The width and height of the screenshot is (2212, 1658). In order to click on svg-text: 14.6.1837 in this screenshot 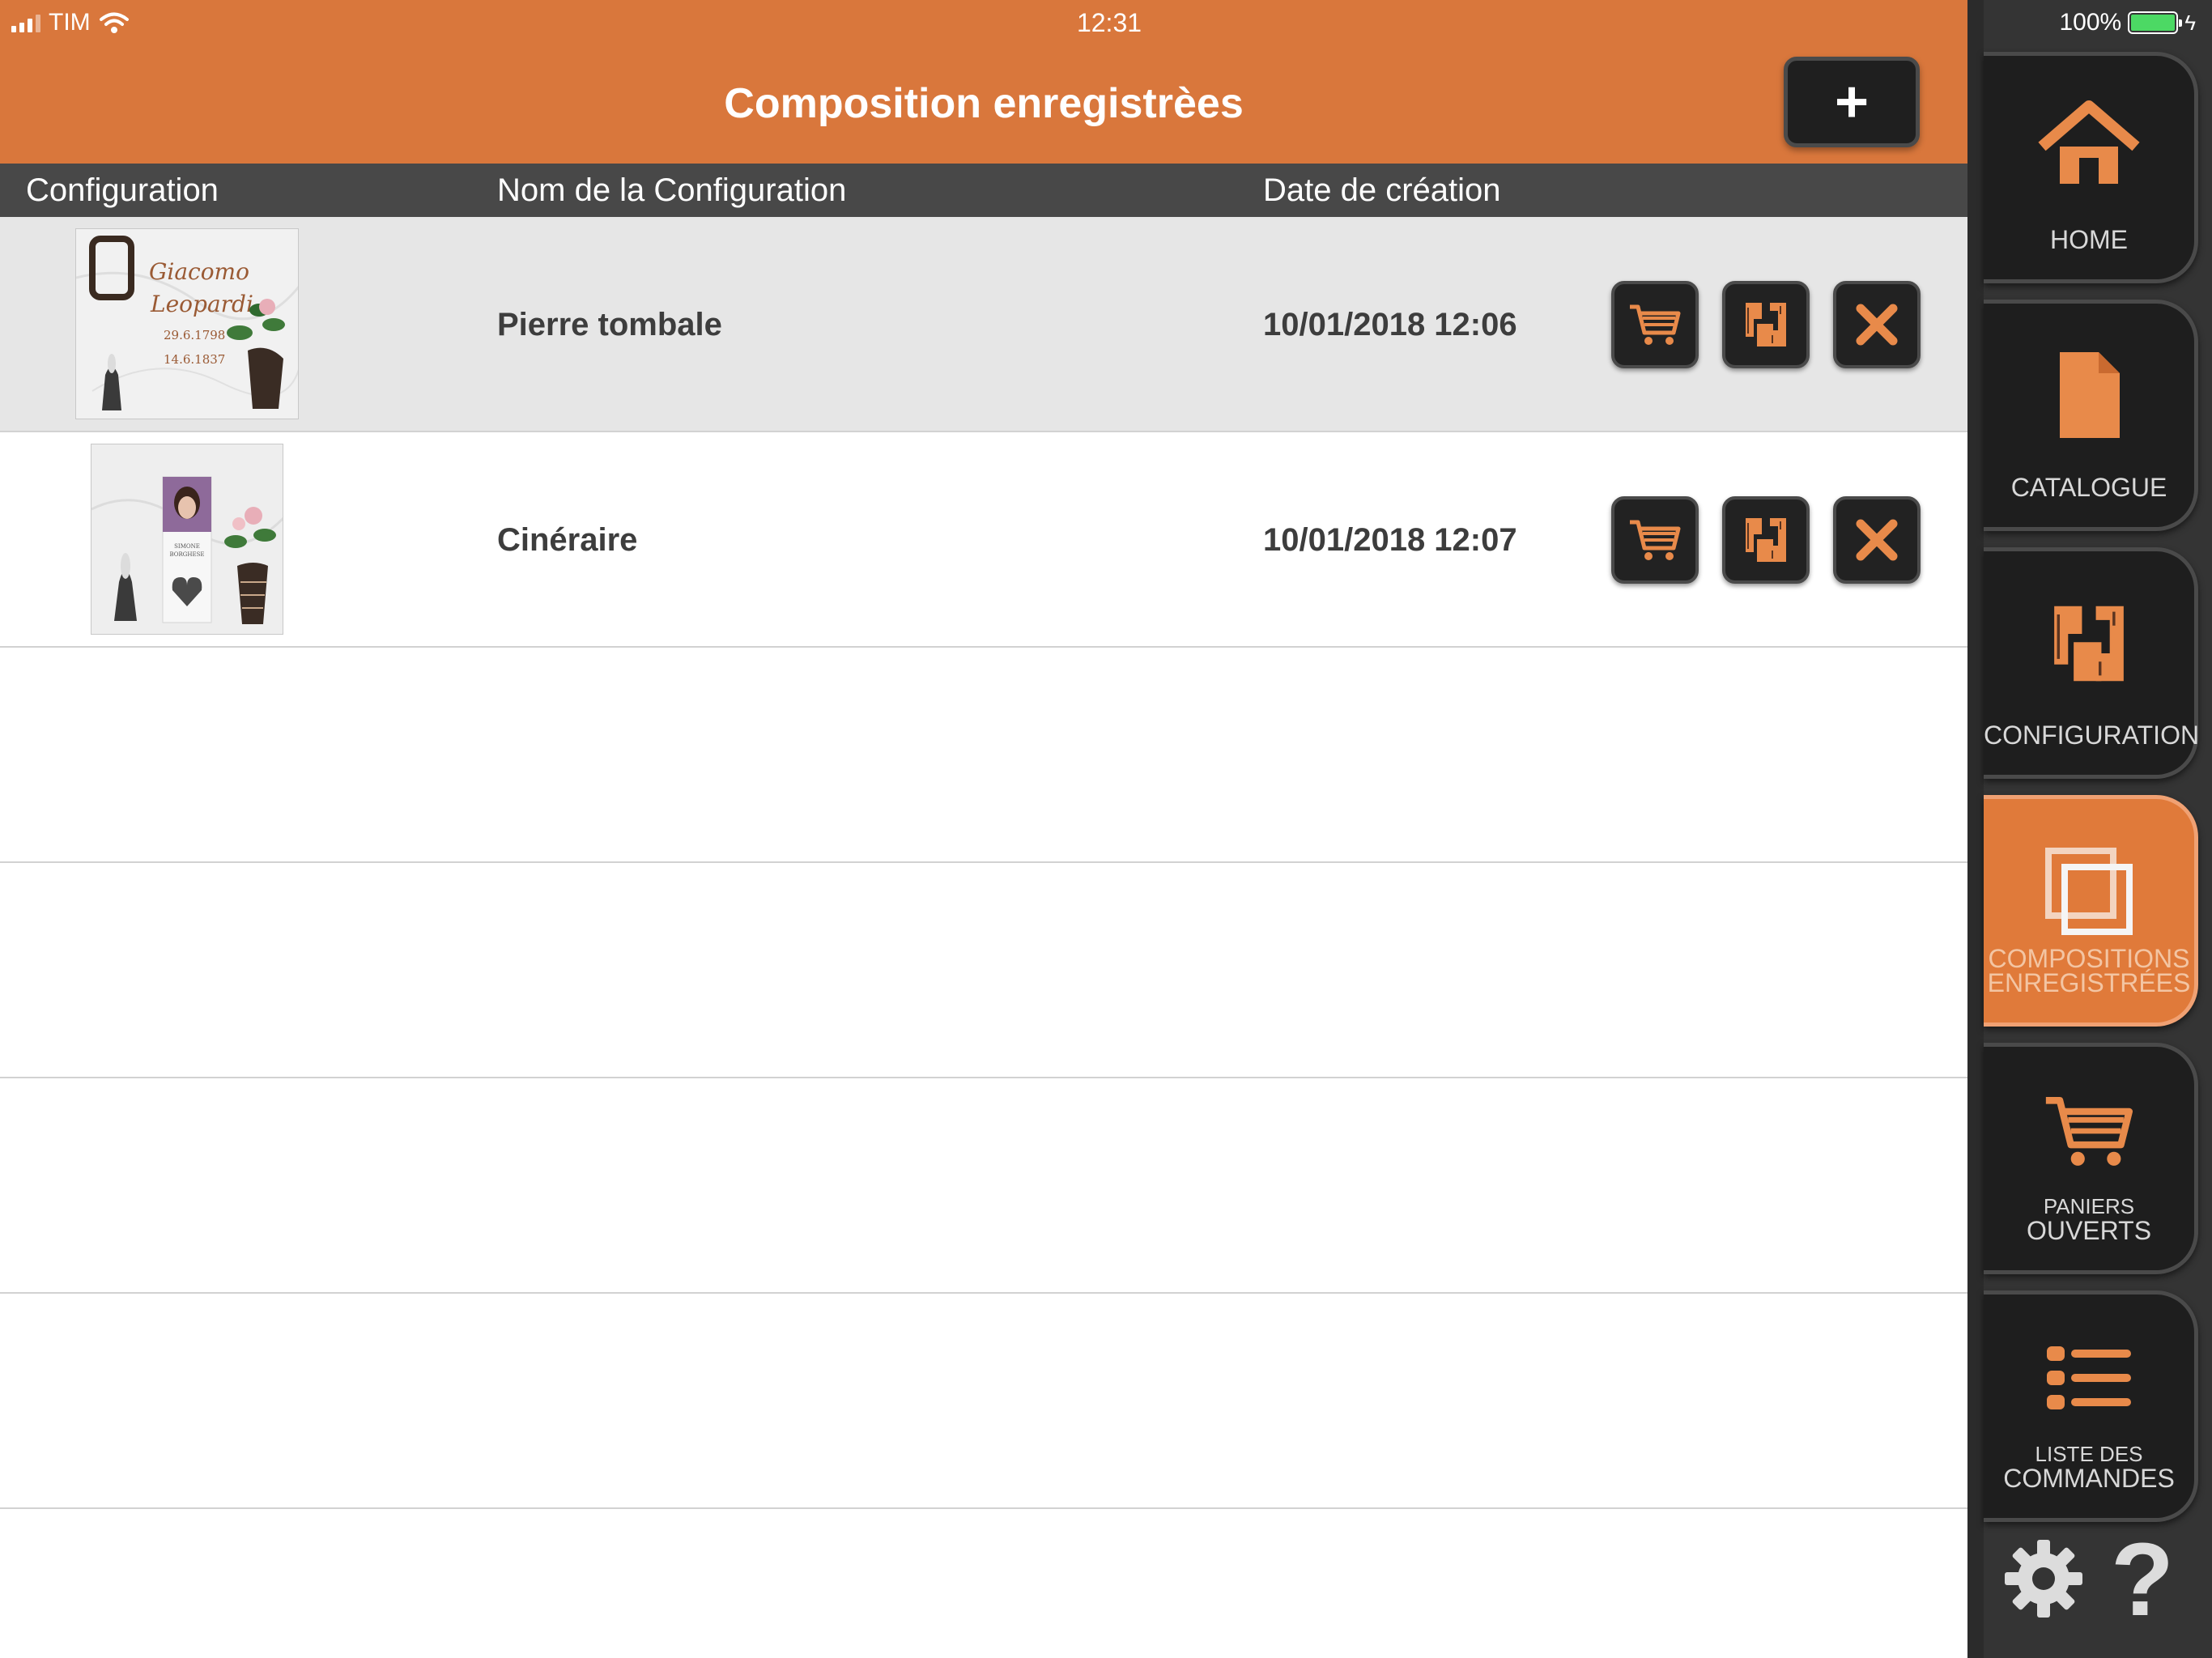, I will do `click(195, 359)`.